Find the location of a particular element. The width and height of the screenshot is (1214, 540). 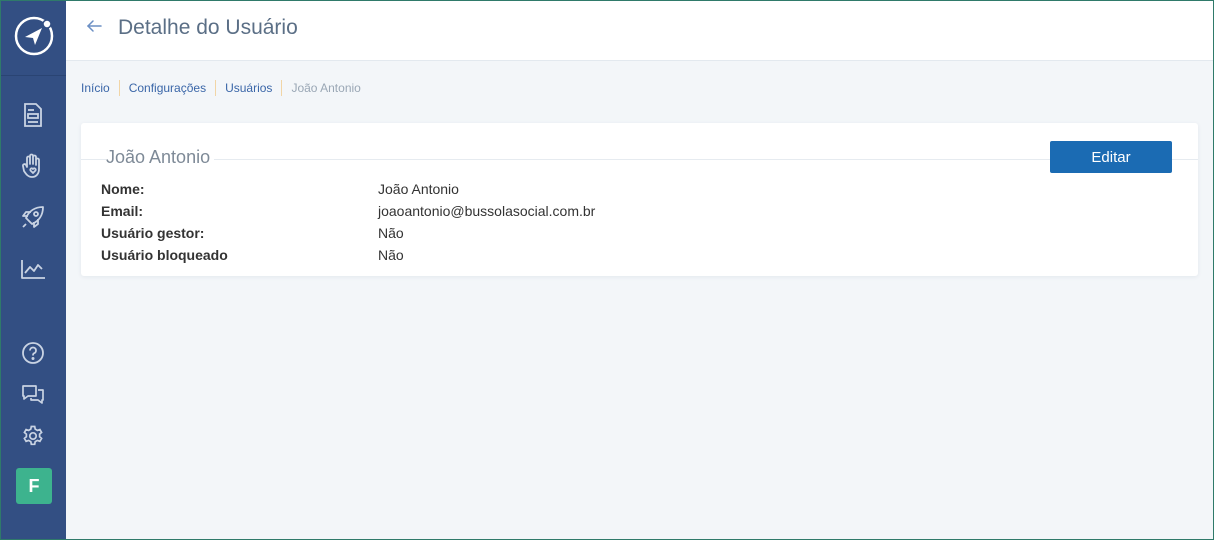

field-label: Nome: is located at coordinates (123, 189).